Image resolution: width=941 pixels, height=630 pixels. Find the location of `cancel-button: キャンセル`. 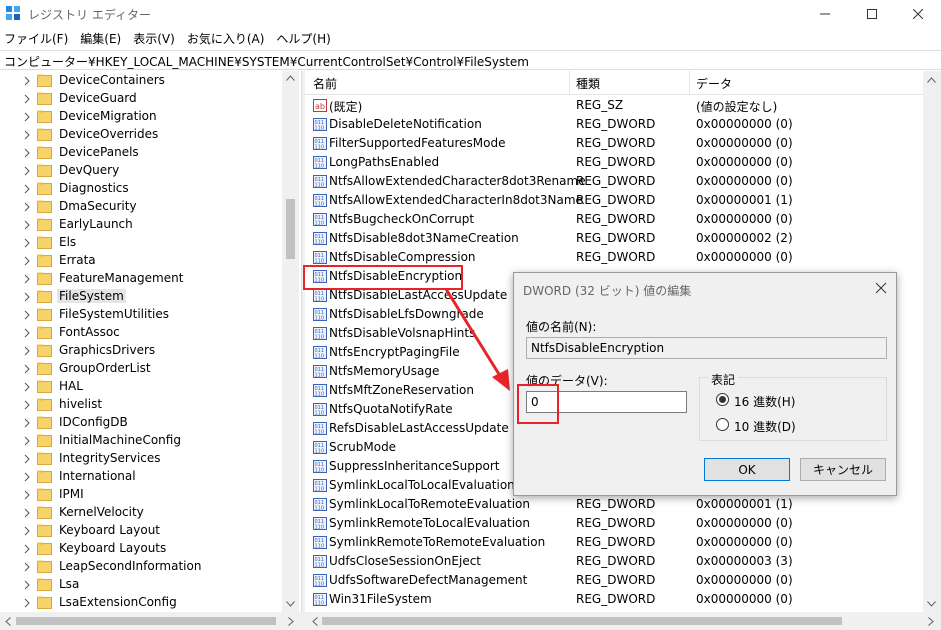

cancel-button: キャンセル is located at coordinates (843, 469).